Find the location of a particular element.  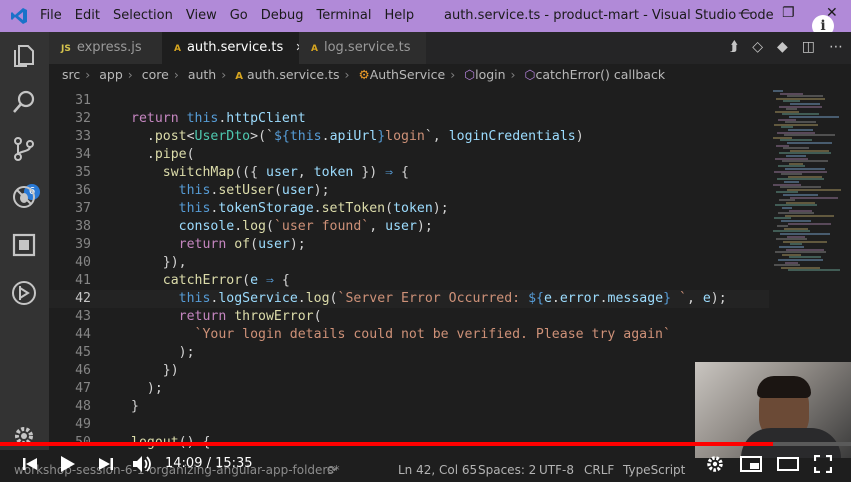

tab-express-js: JS express.js is located at coordinates (105, 48).